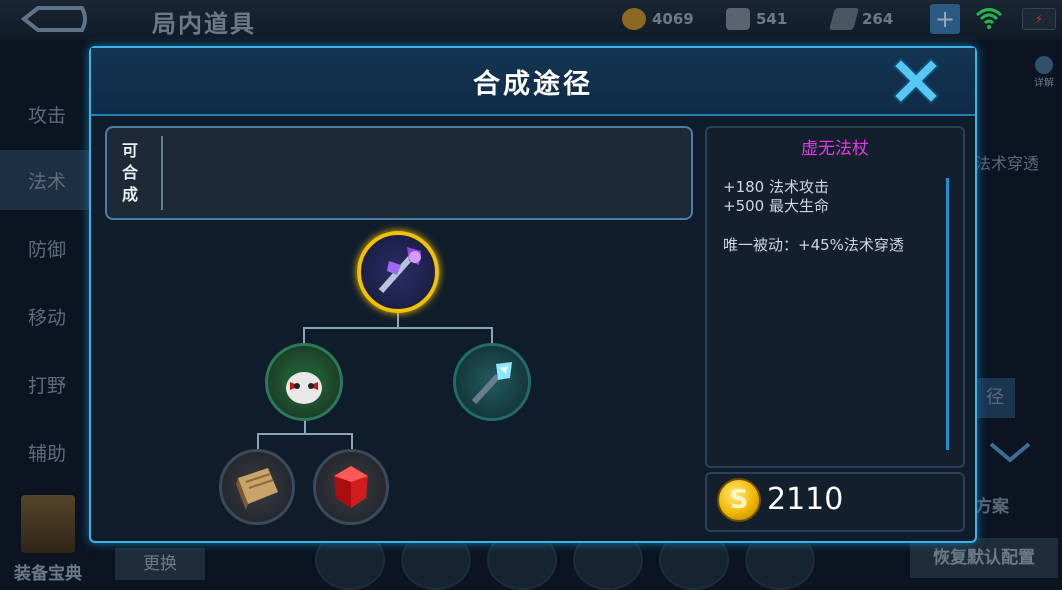  I want to click on price-panel: S 2110, so click(835, 502).